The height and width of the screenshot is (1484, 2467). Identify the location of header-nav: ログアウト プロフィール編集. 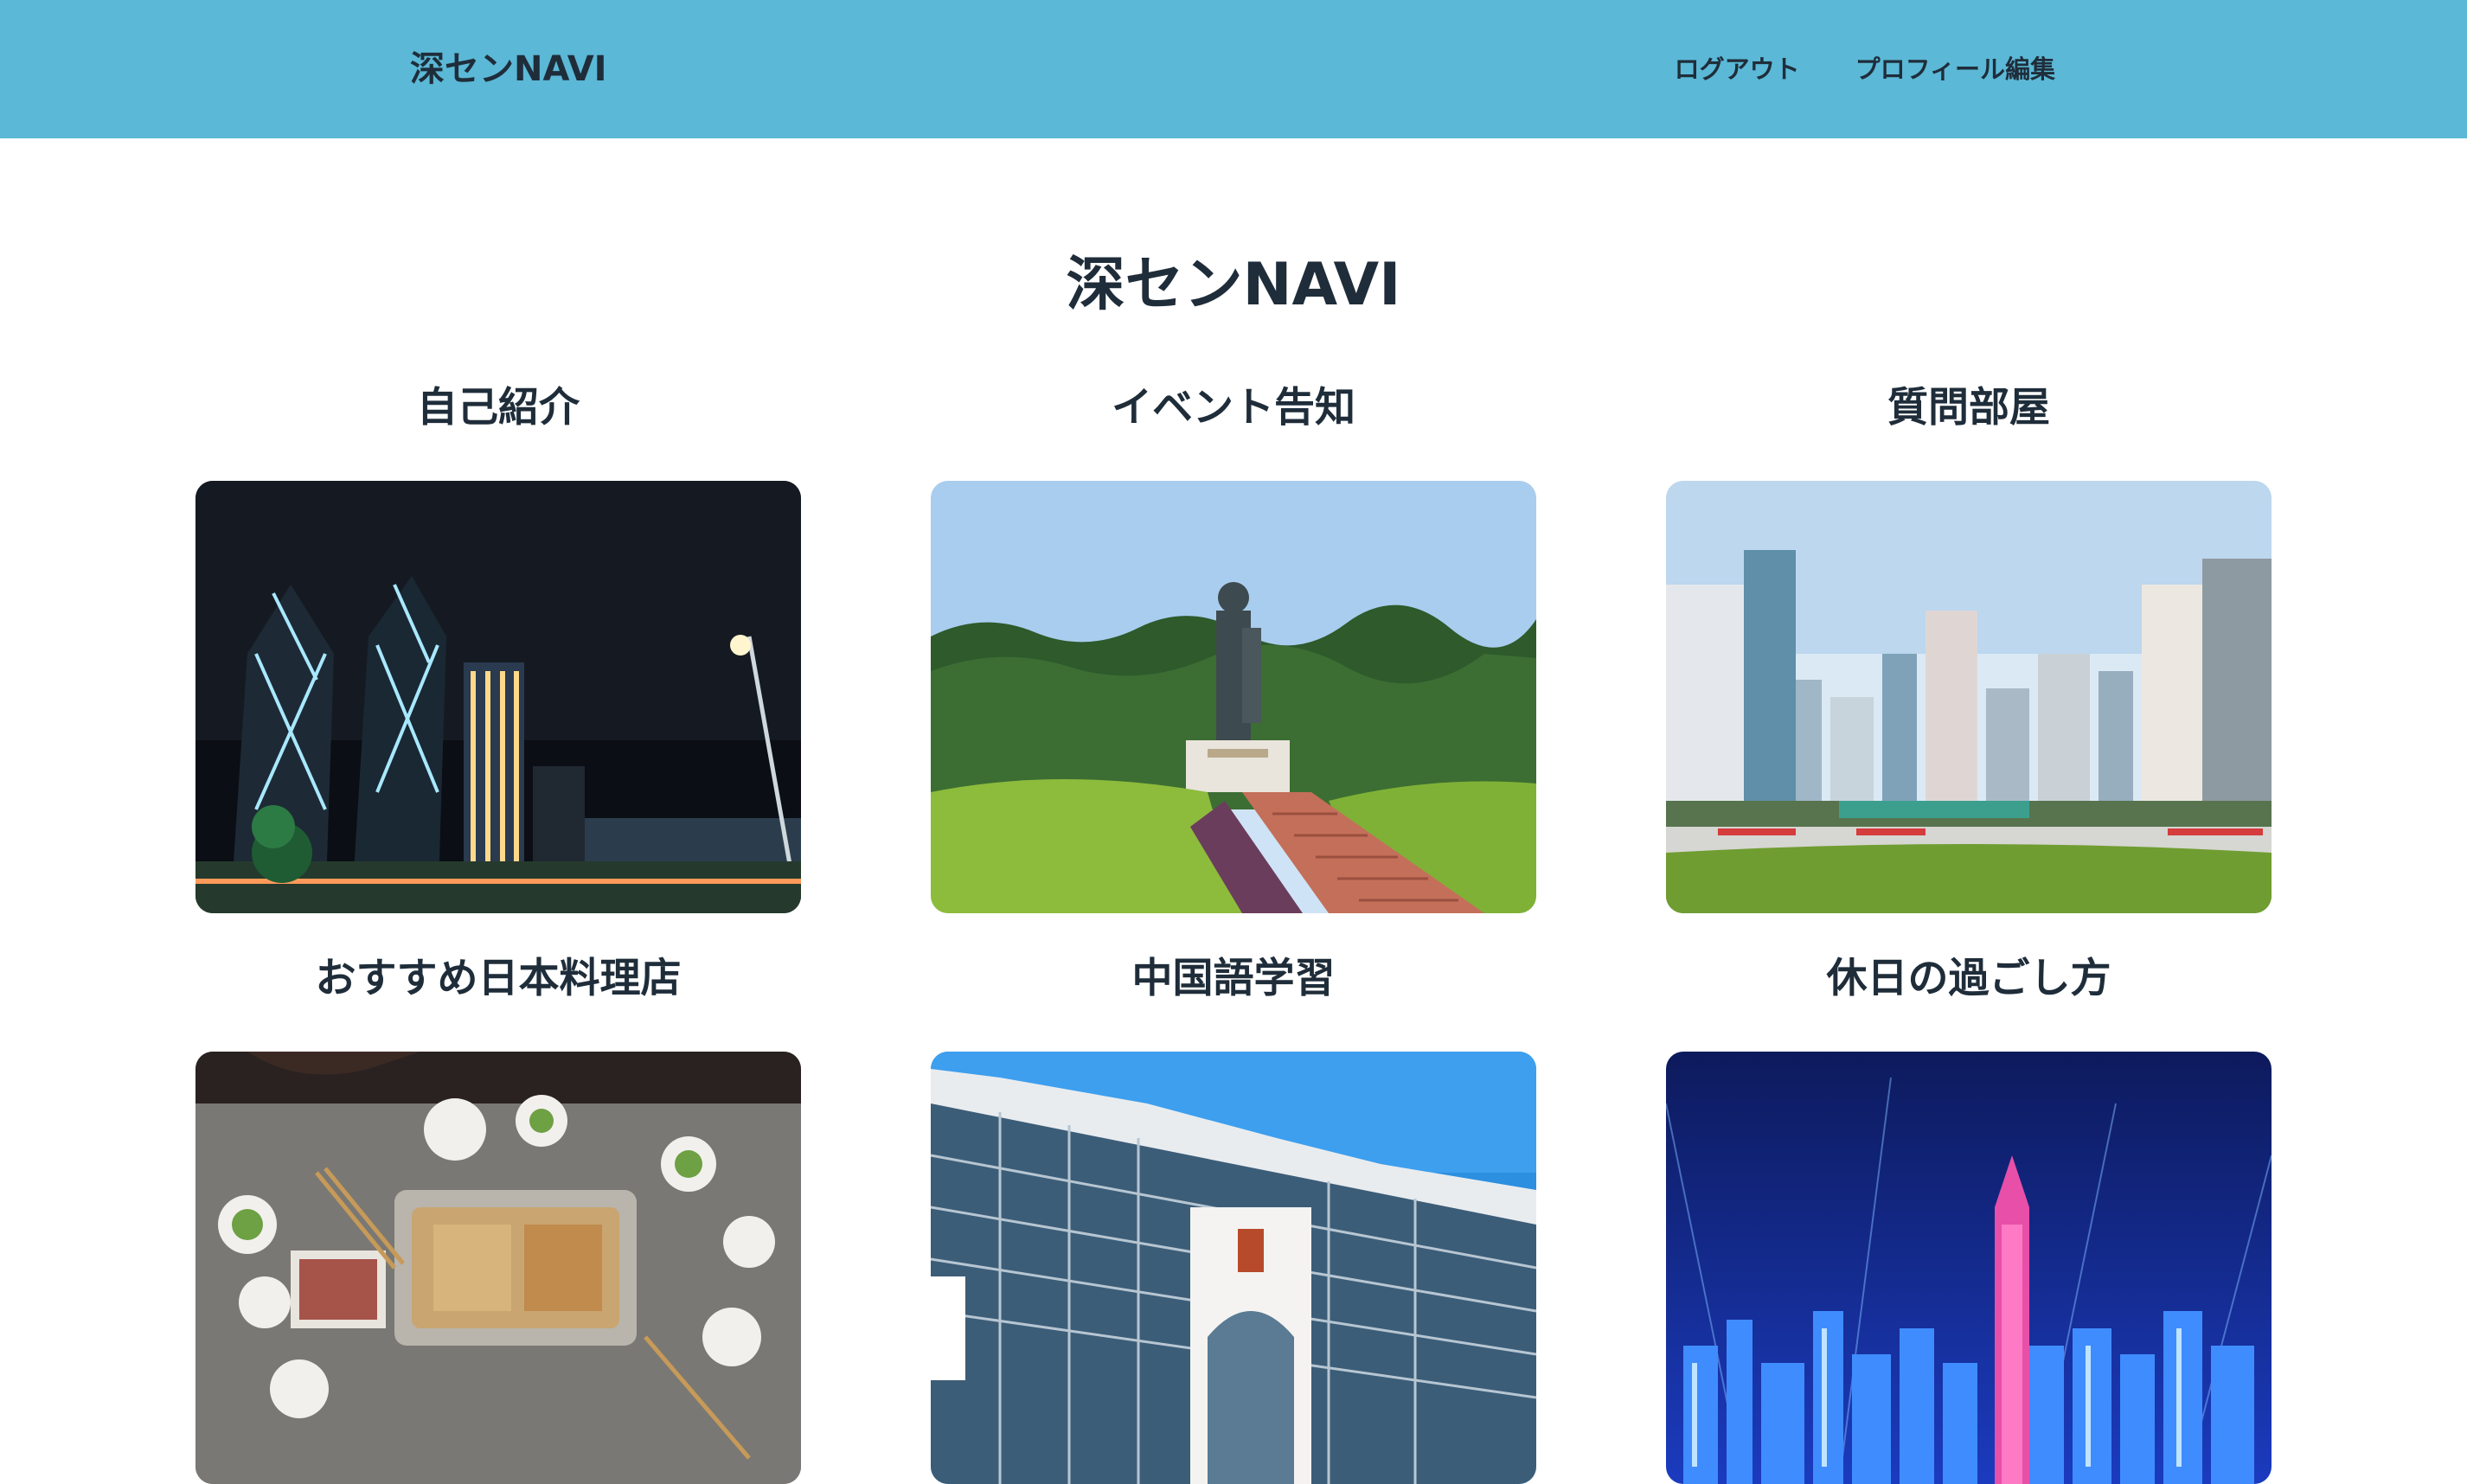
(1865, 69).